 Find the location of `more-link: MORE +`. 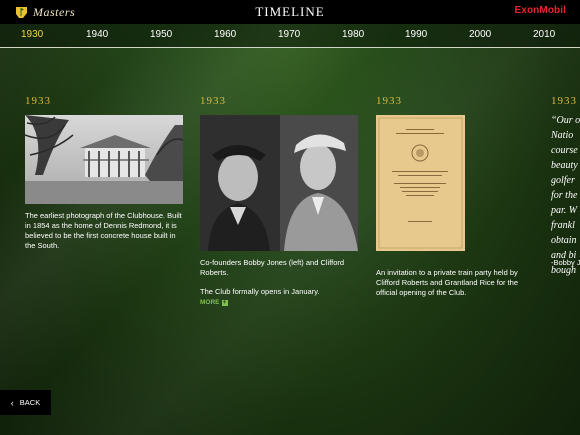

more-link: MORE + is located at coordinates (214, 302).